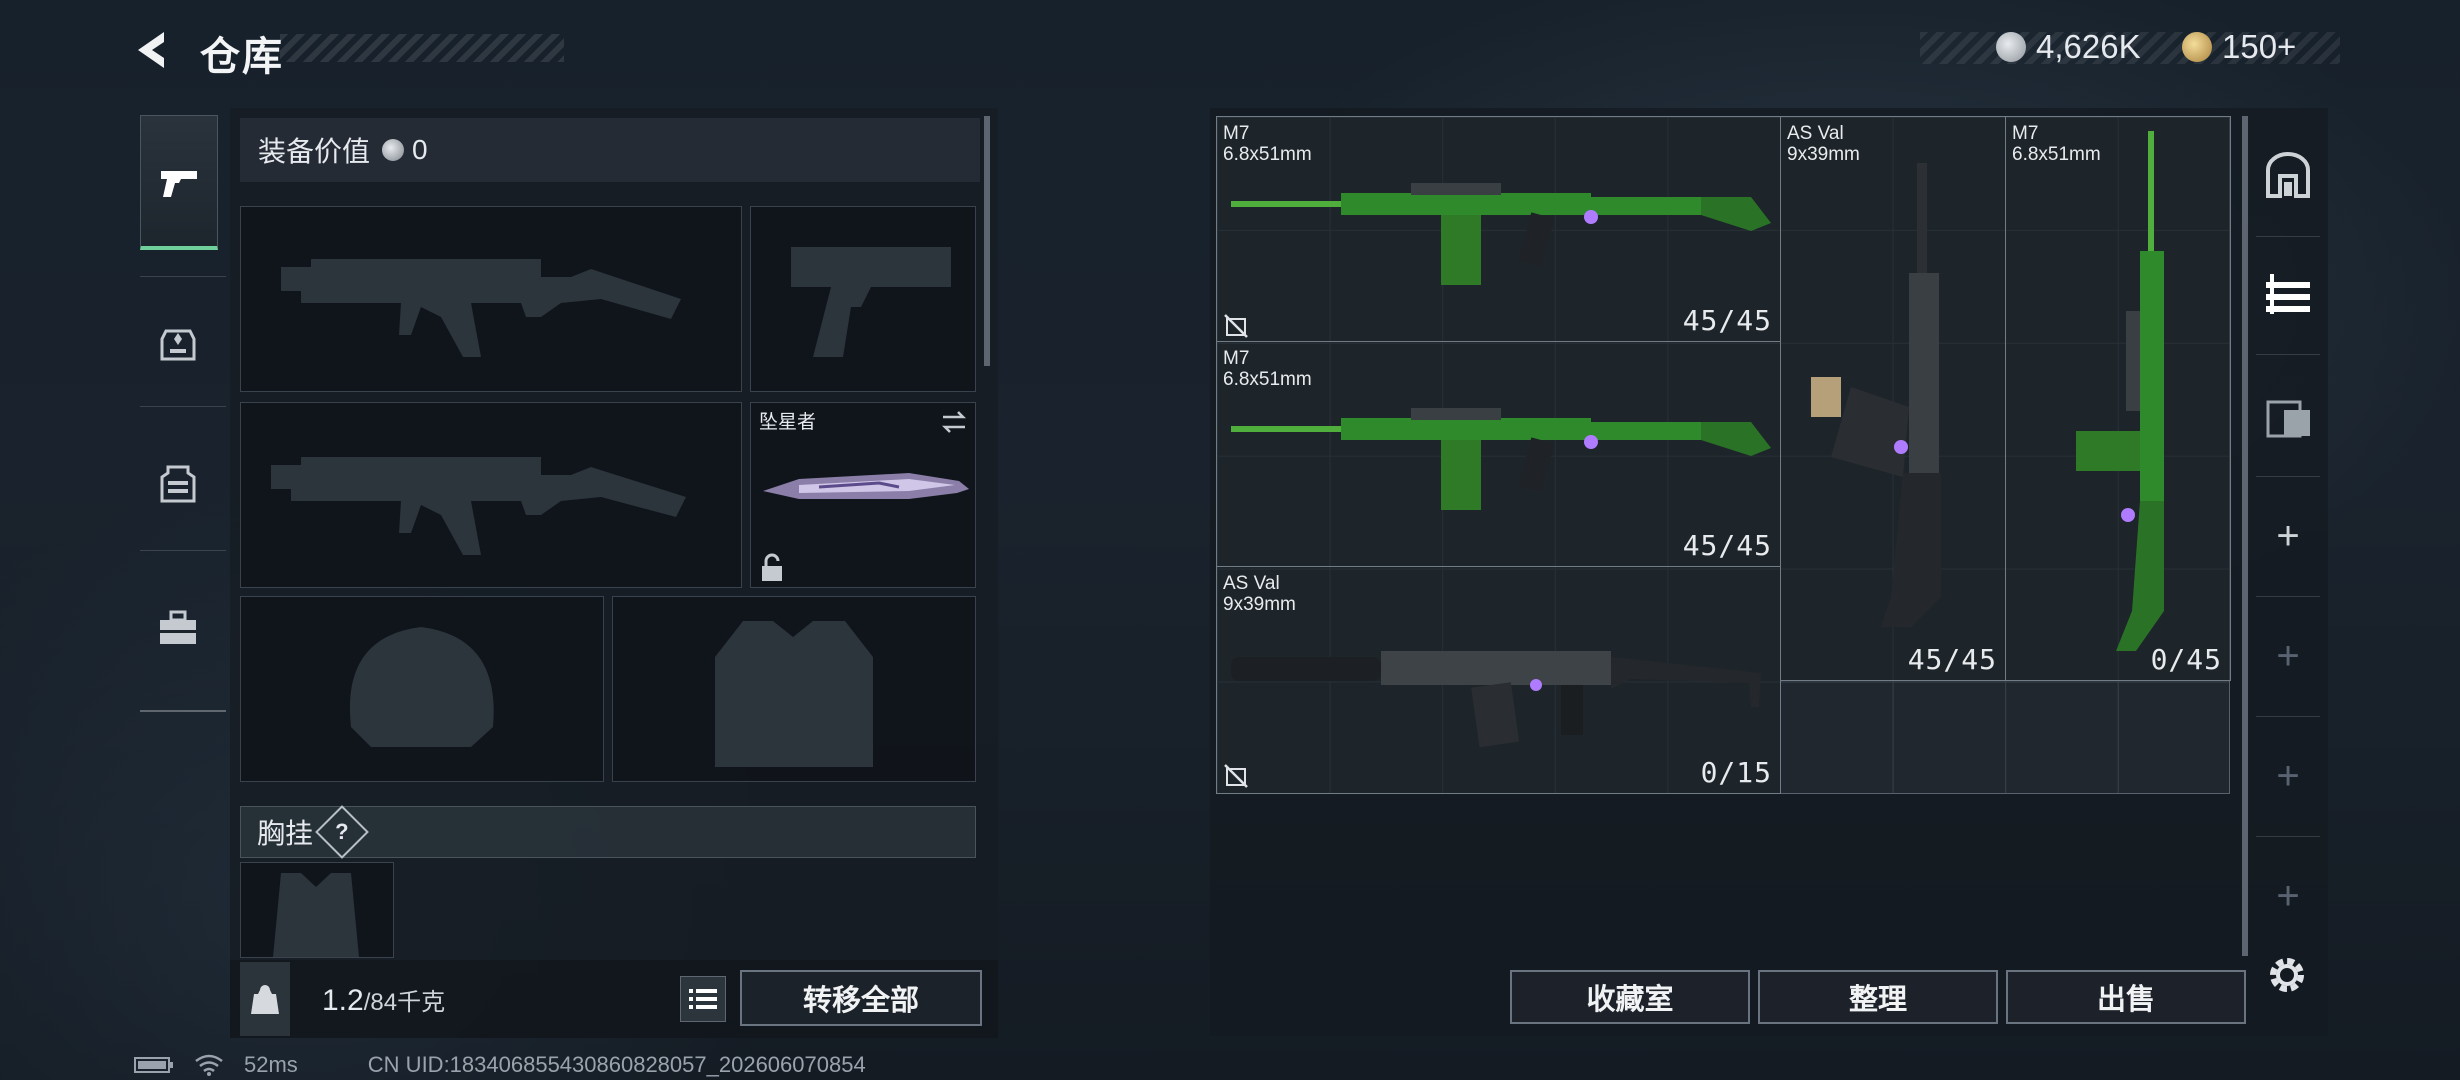 The width and height of the screenshot is (2460, 1080). What do you see at coordinates (178, 343) in the screenshot?
I see `tab-backpack` at bounding box center [178, 343].